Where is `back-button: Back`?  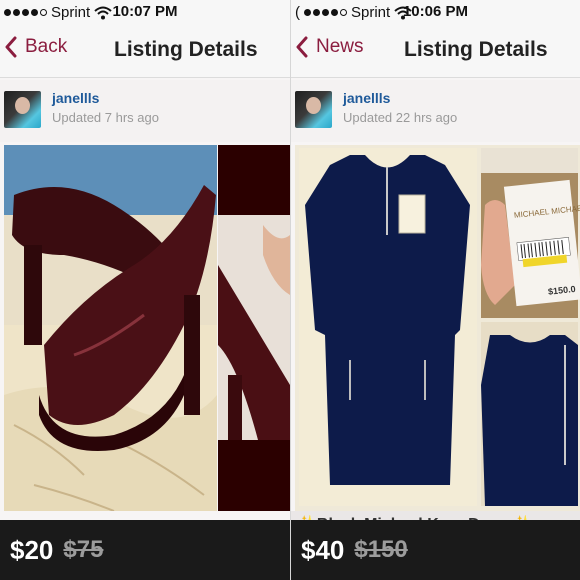 back-button: Back is located at coordinates (35, 47).